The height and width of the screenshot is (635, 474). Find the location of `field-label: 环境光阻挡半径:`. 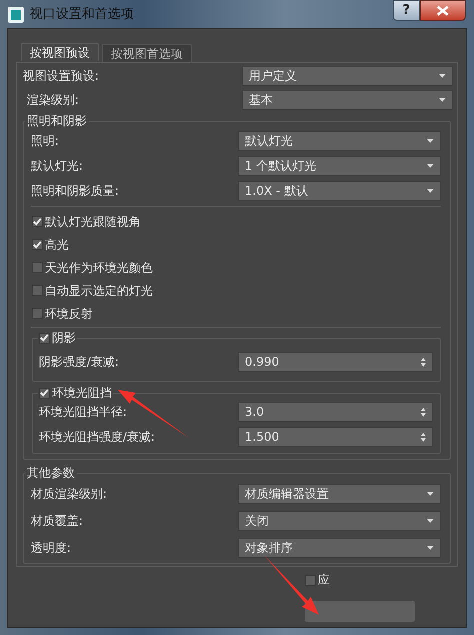

field-label: 环境光阻挡半径: is located at coordinates (83, 412).